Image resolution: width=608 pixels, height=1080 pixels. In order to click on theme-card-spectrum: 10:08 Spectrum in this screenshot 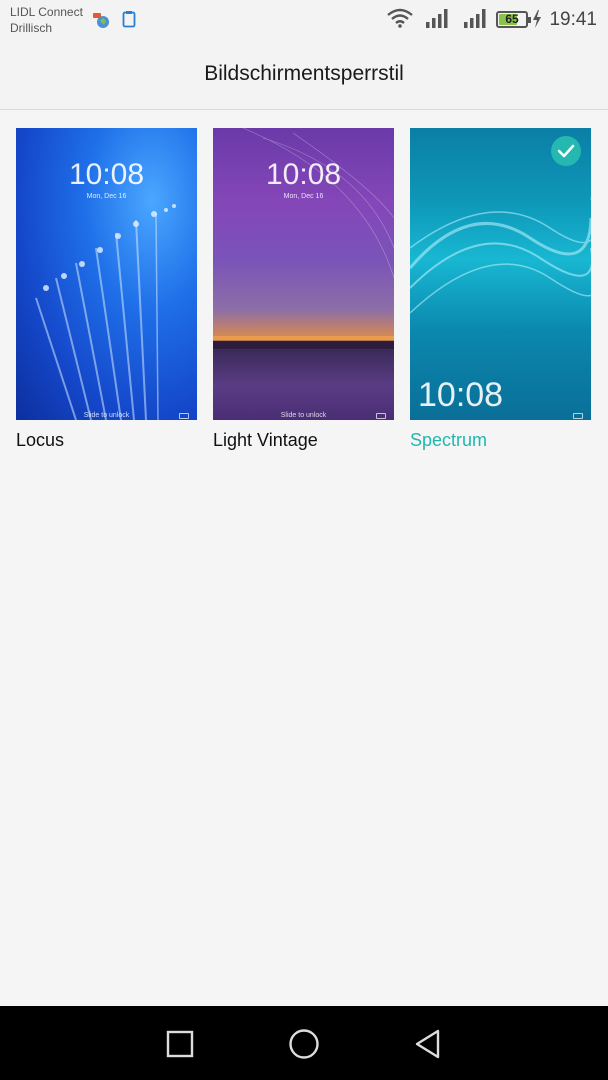, I will do `click(500, 289)`.